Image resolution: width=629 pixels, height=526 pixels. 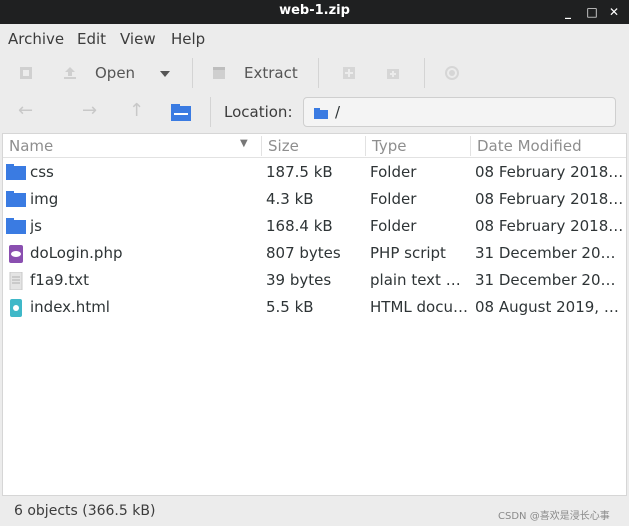 I want to click on column-type-header: Type, so click(x=389, y=146).